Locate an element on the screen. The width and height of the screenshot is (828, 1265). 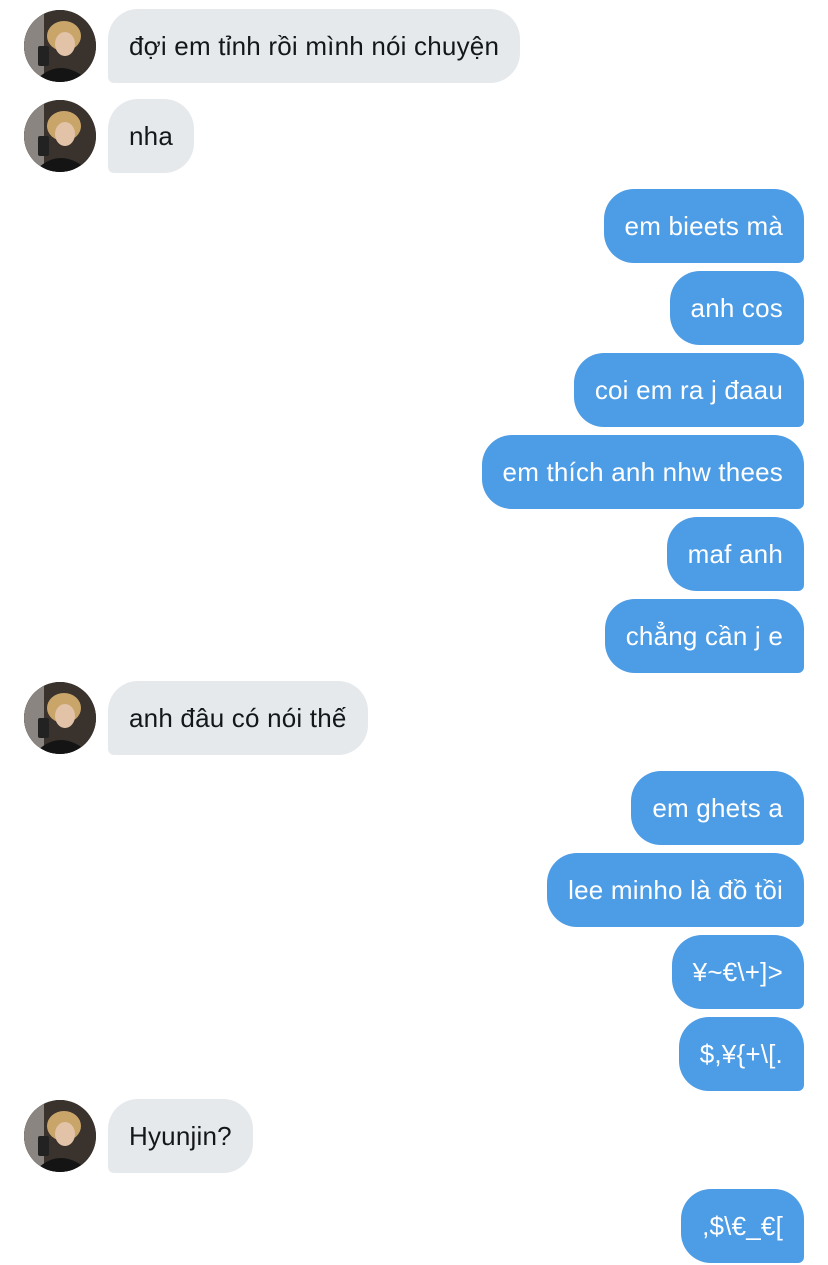
outgoing-message: em thích anh nhw thees is located at coordinates (642, 472).